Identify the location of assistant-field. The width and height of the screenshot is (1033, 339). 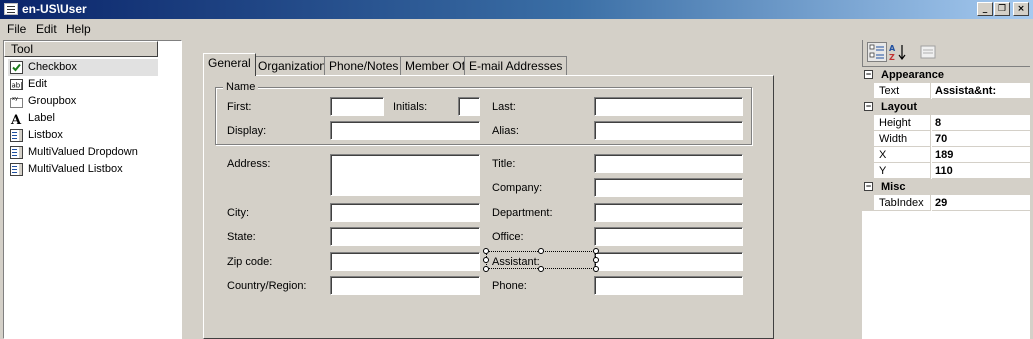
(668, 261).